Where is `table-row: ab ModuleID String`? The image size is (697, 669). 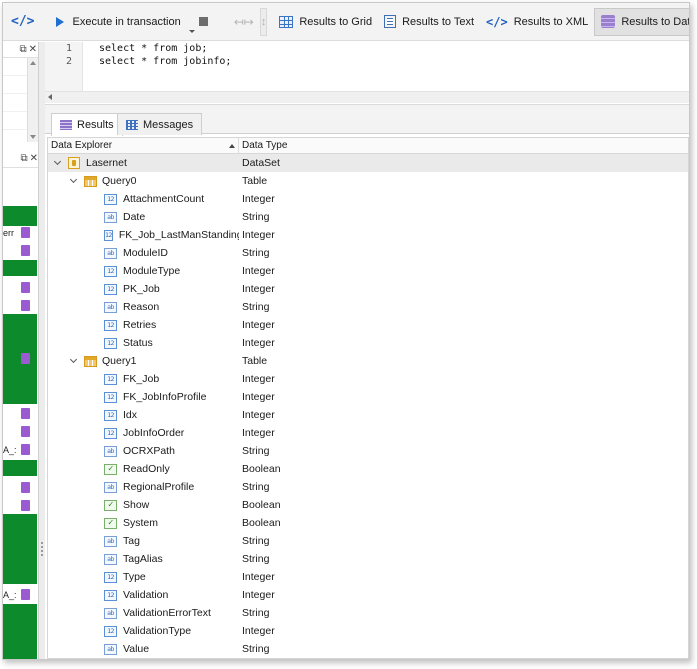
table-row: ab ModuleID String is located at coordinates (368, 253).